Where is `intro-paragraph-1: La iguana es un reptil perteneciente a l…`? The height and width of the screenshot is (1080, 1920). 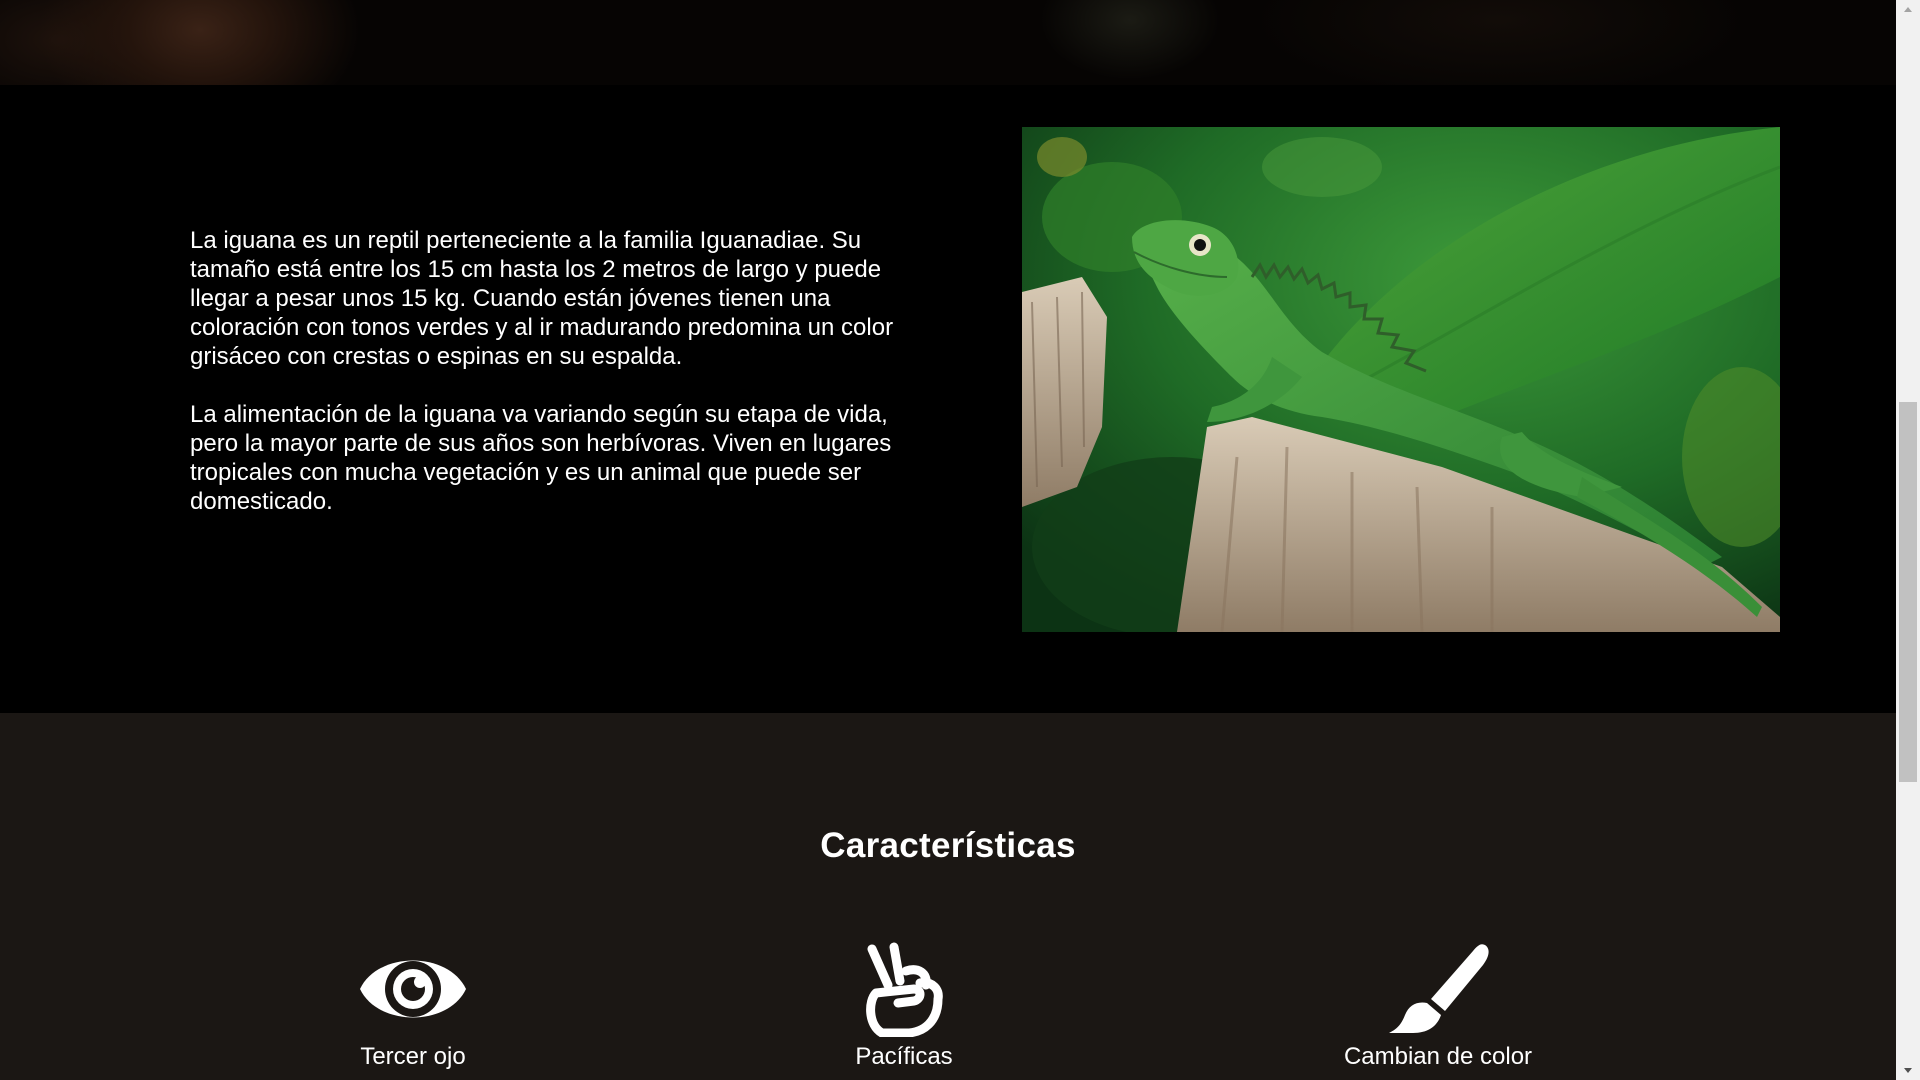
intro-paragraph-1: La iguana es un reptil perteneciente a l… is located at coordinates (542, 298).